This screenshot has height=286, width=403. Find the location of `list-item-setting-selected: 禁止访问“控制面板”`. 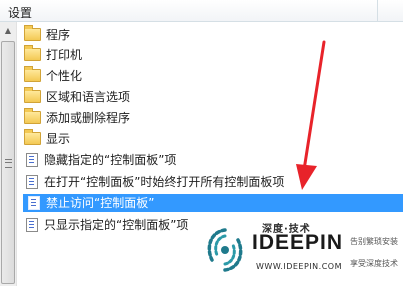

list-item-setting-selected: 禁止访问“控制面板” is located at coordinates (213, 203).